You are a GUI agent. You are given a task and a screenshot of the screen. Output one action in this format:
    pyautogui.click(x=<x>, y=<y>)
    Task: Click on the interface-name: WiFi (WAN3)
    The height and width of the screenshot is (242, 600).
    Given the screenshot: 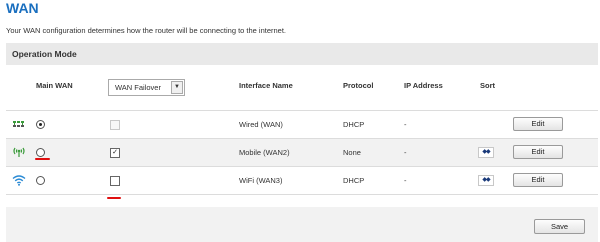 What is the action you would take?
    pyautogui.click(x=261, y=180)
    